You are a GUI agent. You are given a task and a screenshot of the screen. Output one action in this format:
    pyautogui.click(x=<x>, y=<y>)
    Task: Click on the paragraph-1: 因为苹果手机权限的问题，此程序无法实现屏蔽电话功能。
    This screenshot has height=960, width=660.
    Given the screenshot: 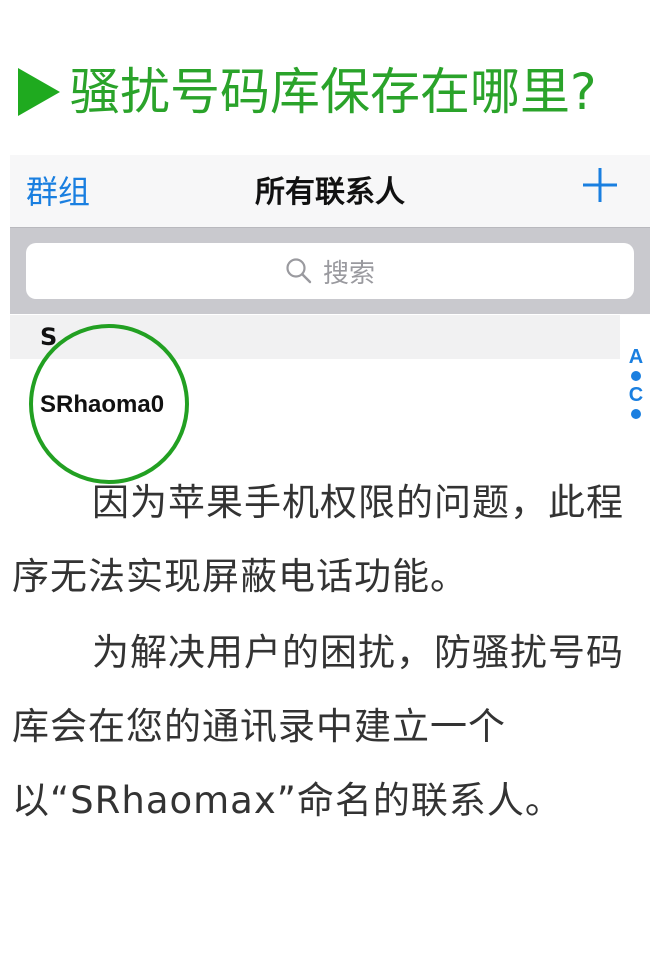 What is the action you would take?
    pyautogui.click(x=328, y=540)
    